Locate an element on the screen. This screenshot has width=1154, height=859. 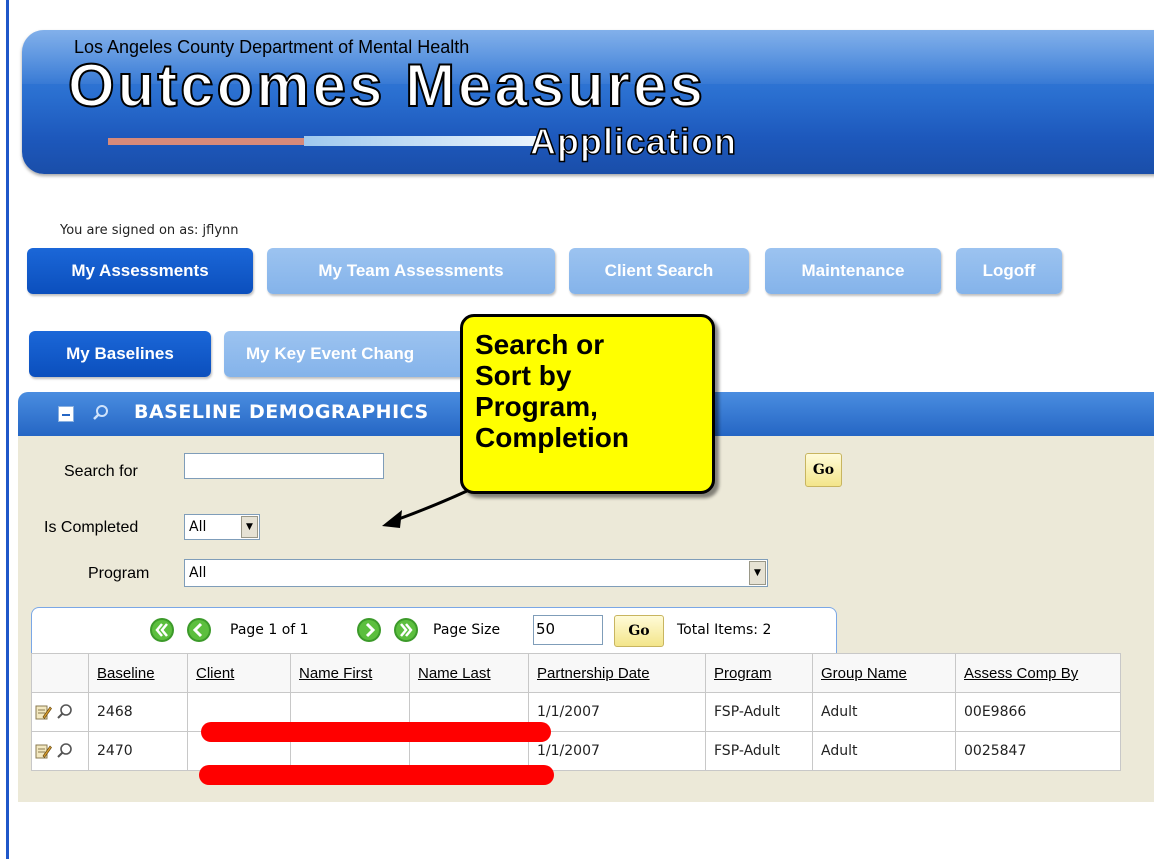
program-select: All ▼ is located at coordinates (476, 573).